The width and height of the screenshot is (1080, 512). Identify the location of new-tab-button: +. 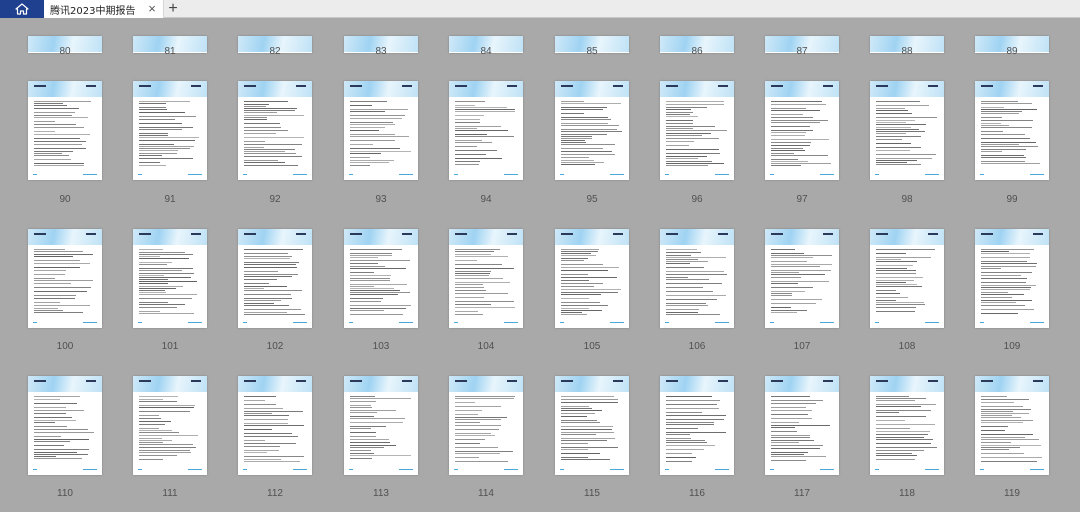
(173, 9).